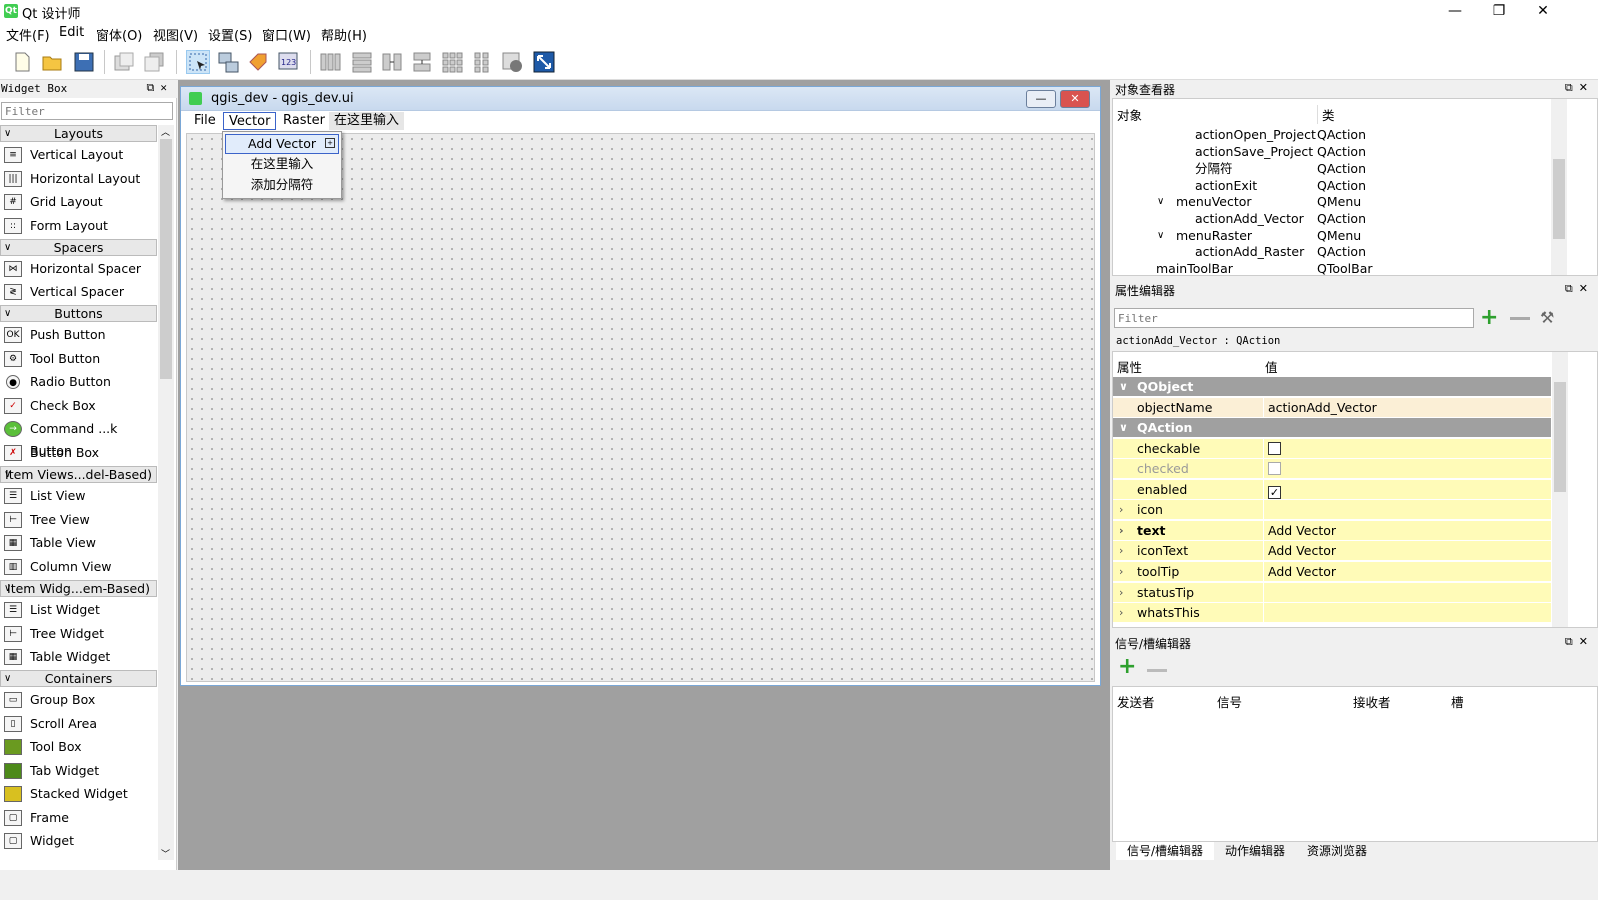 Image resolution: width=1598 pixels, height=900 pixels. What do you see at coordinates (1332, 449) in the screenshot?
I see `property-row-checkable: checkable` at bounding box center [1332, 449].